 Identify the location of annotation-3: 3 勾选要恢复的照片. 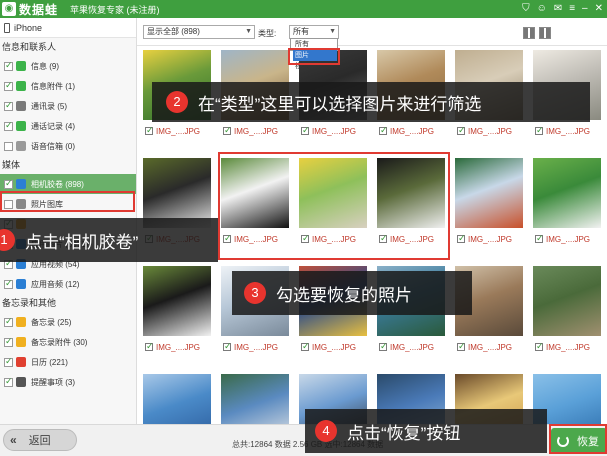
(352, 293).